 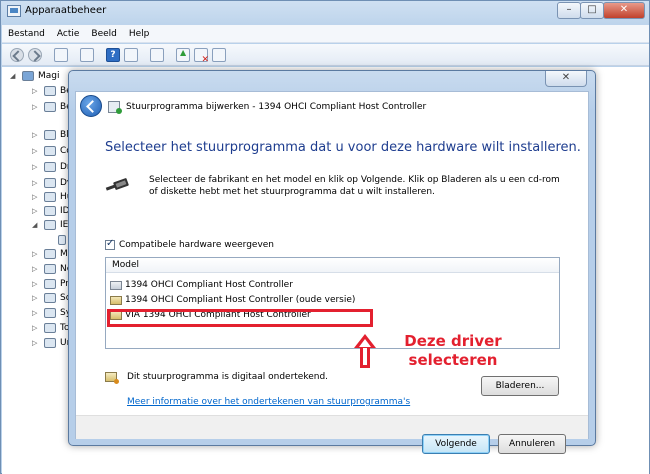 I want to click on properties-icon, so click(x=61, y=55).